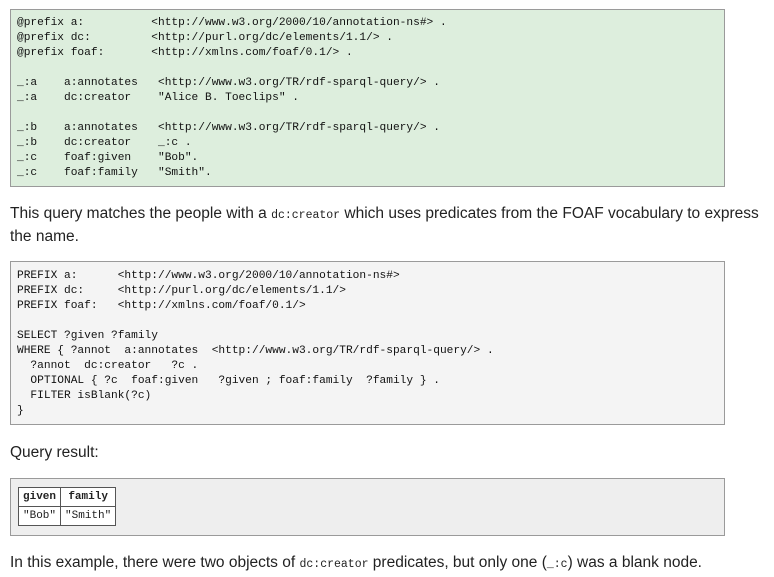 The image size is (774, 577). Describe the element at coordinates (104, 143) in the screenshot. I see `code-line: _:b dc:creator _:c .` at that location.